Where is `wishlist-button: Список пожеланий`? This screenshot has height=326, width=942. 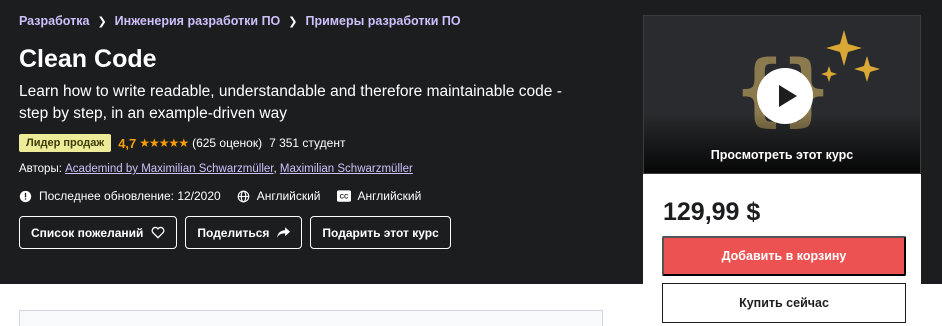
wishlist-button: Список пожеланий is located at coordinates (98, 232).